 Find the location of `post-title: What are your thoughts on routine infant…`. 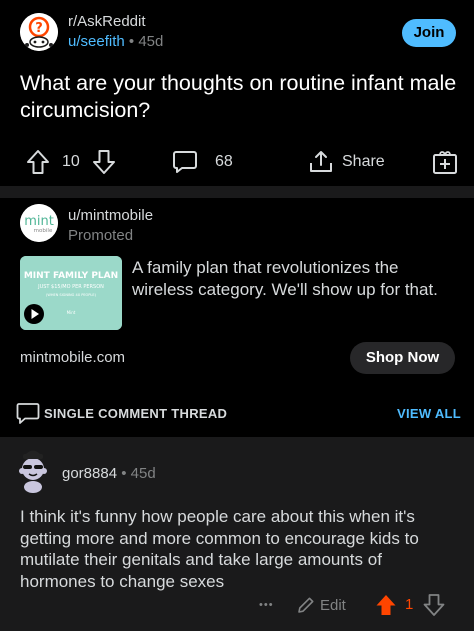

post-title: What are your thoughts on routine infant… is located at coordinates (240, 97).